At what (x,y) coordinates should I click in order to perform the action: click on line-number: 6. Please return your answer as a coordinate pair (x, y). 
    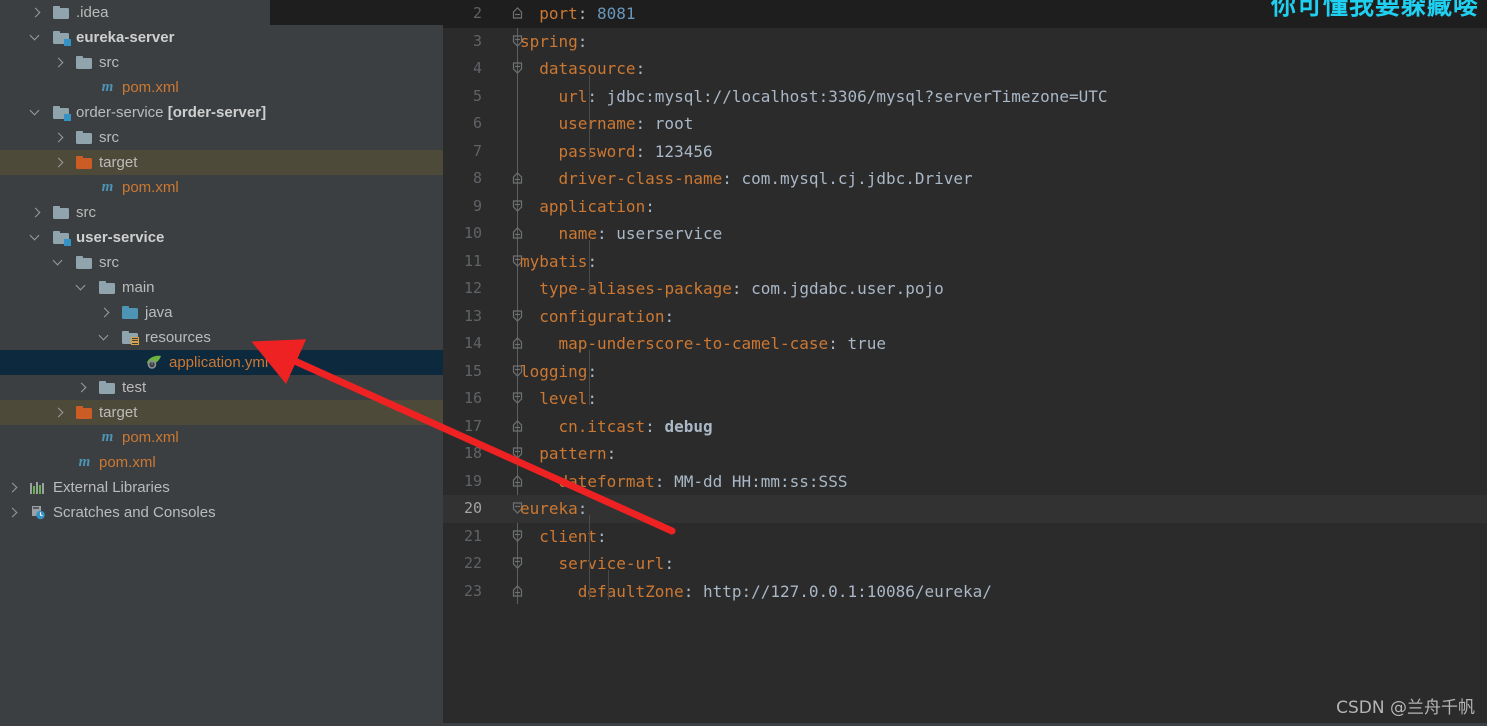
    Looking at the image, I should click on (477, 123).